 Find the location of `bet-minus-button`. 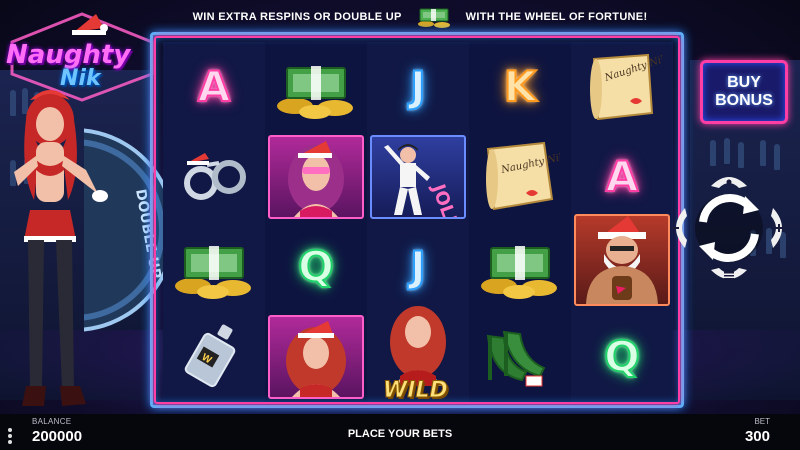

bet-minus-button is located at coordinates (679, 228).